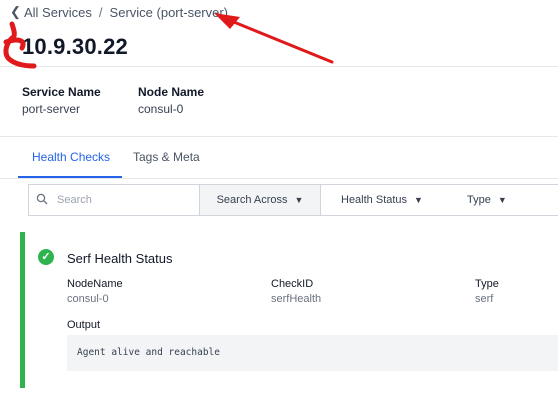  What do you see at coordinates (278, 40) in the screenshot?
I see `annotation-arrow-line` at bounding box center [278, 40].